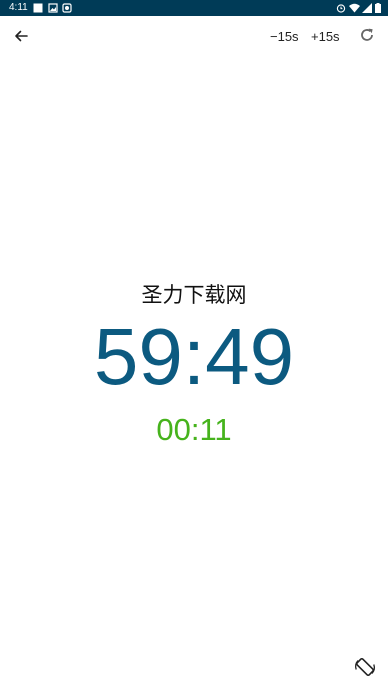  I want to click on refresh-icon, so click(367, 37).